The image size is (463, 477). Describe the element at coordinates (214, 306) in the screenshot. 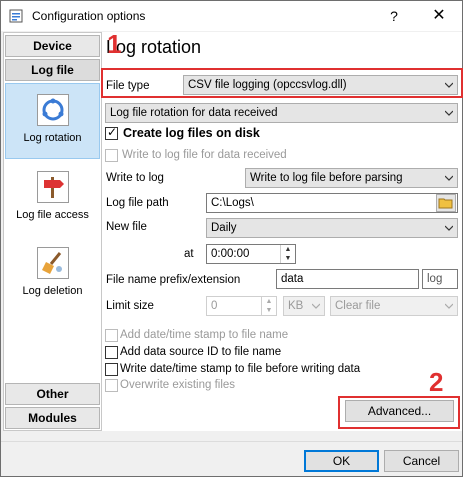

I see `limit-size-value: 0` at that location.